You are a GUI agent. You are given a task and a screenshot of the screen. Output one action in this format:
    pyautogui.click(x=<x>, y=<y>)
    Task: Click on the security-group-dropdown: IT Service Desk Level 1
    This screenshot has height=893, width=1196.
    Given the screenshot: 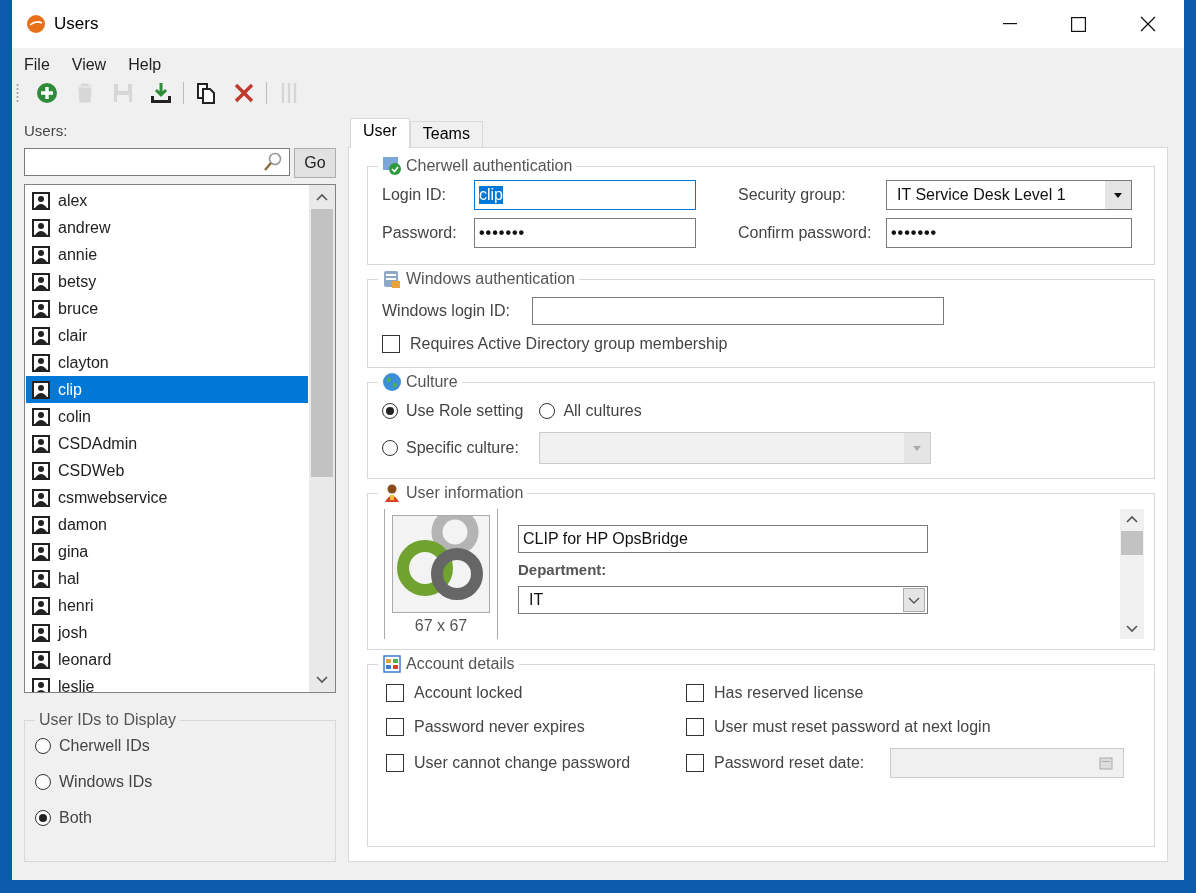 What is the action you would take?
    pyautogui.click(x=1009, y=195)
    